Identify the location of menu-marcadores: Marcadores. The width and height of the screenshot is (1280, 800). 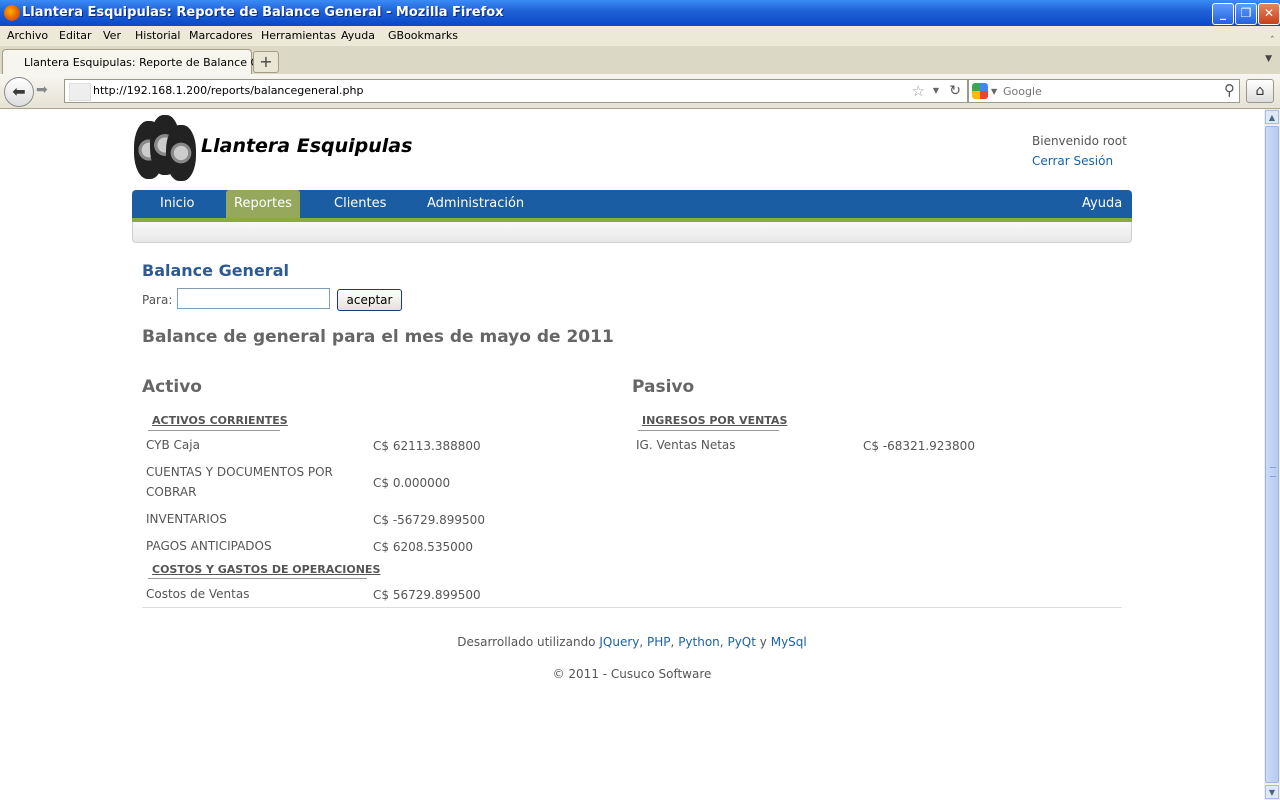
(221, 35).